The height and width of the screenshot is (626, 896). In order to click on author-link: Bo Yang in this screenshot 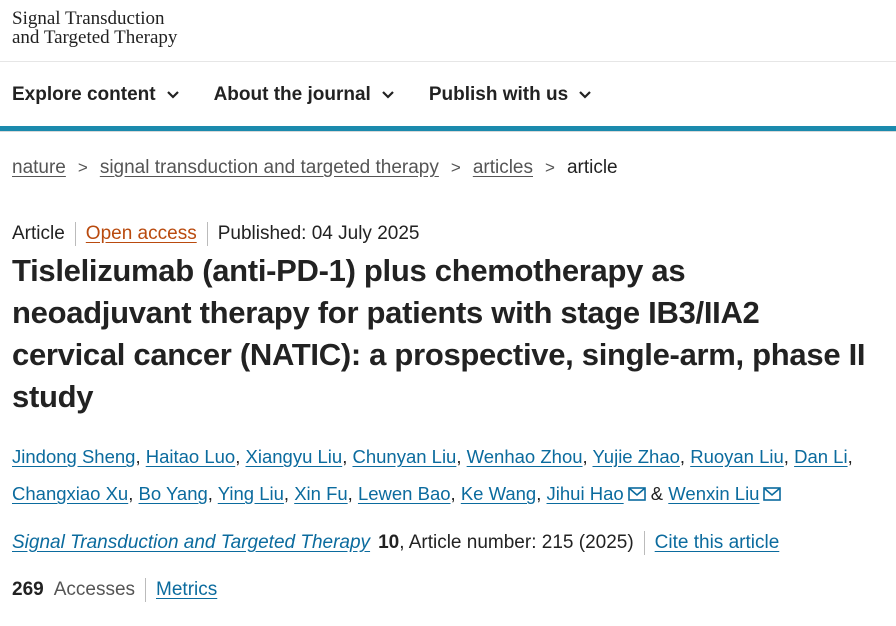, I will do `click(173, 493)`.